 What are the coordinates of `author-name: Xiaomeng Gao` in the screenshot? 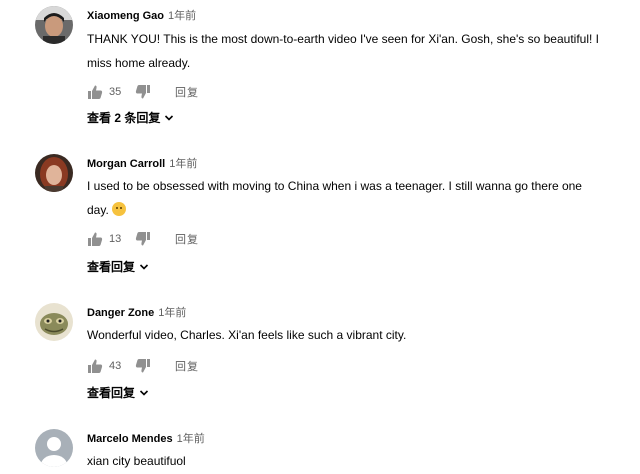 It's located at (125, 16).